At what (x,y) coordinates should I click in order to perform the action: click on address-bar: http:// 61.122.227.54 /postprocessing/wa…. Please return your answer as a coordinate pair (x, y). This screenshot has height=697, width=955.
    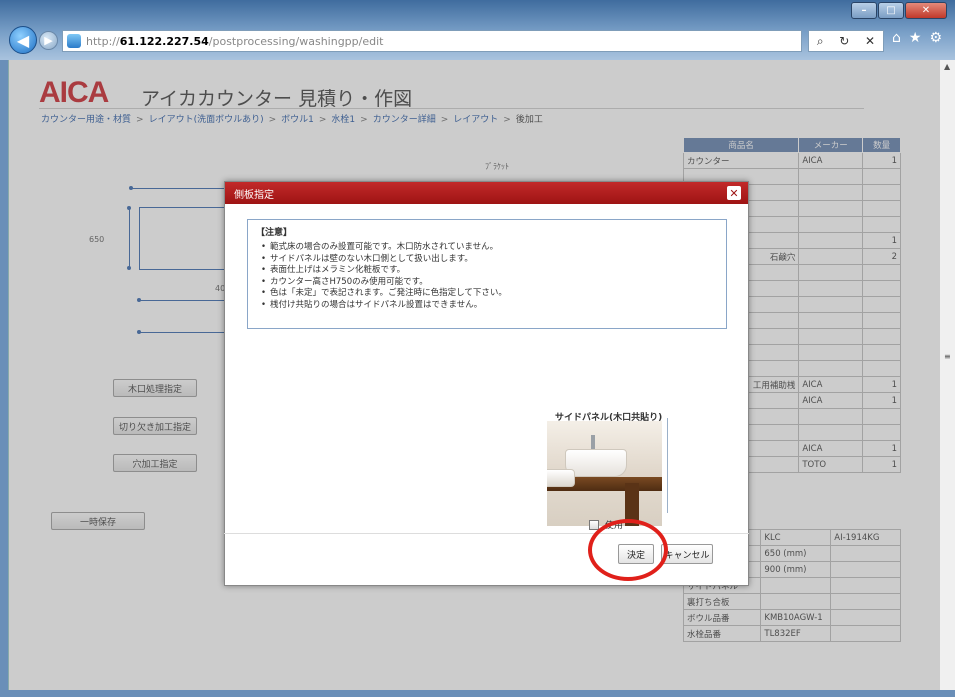
    Looking at the image, I should click on (432, 41).